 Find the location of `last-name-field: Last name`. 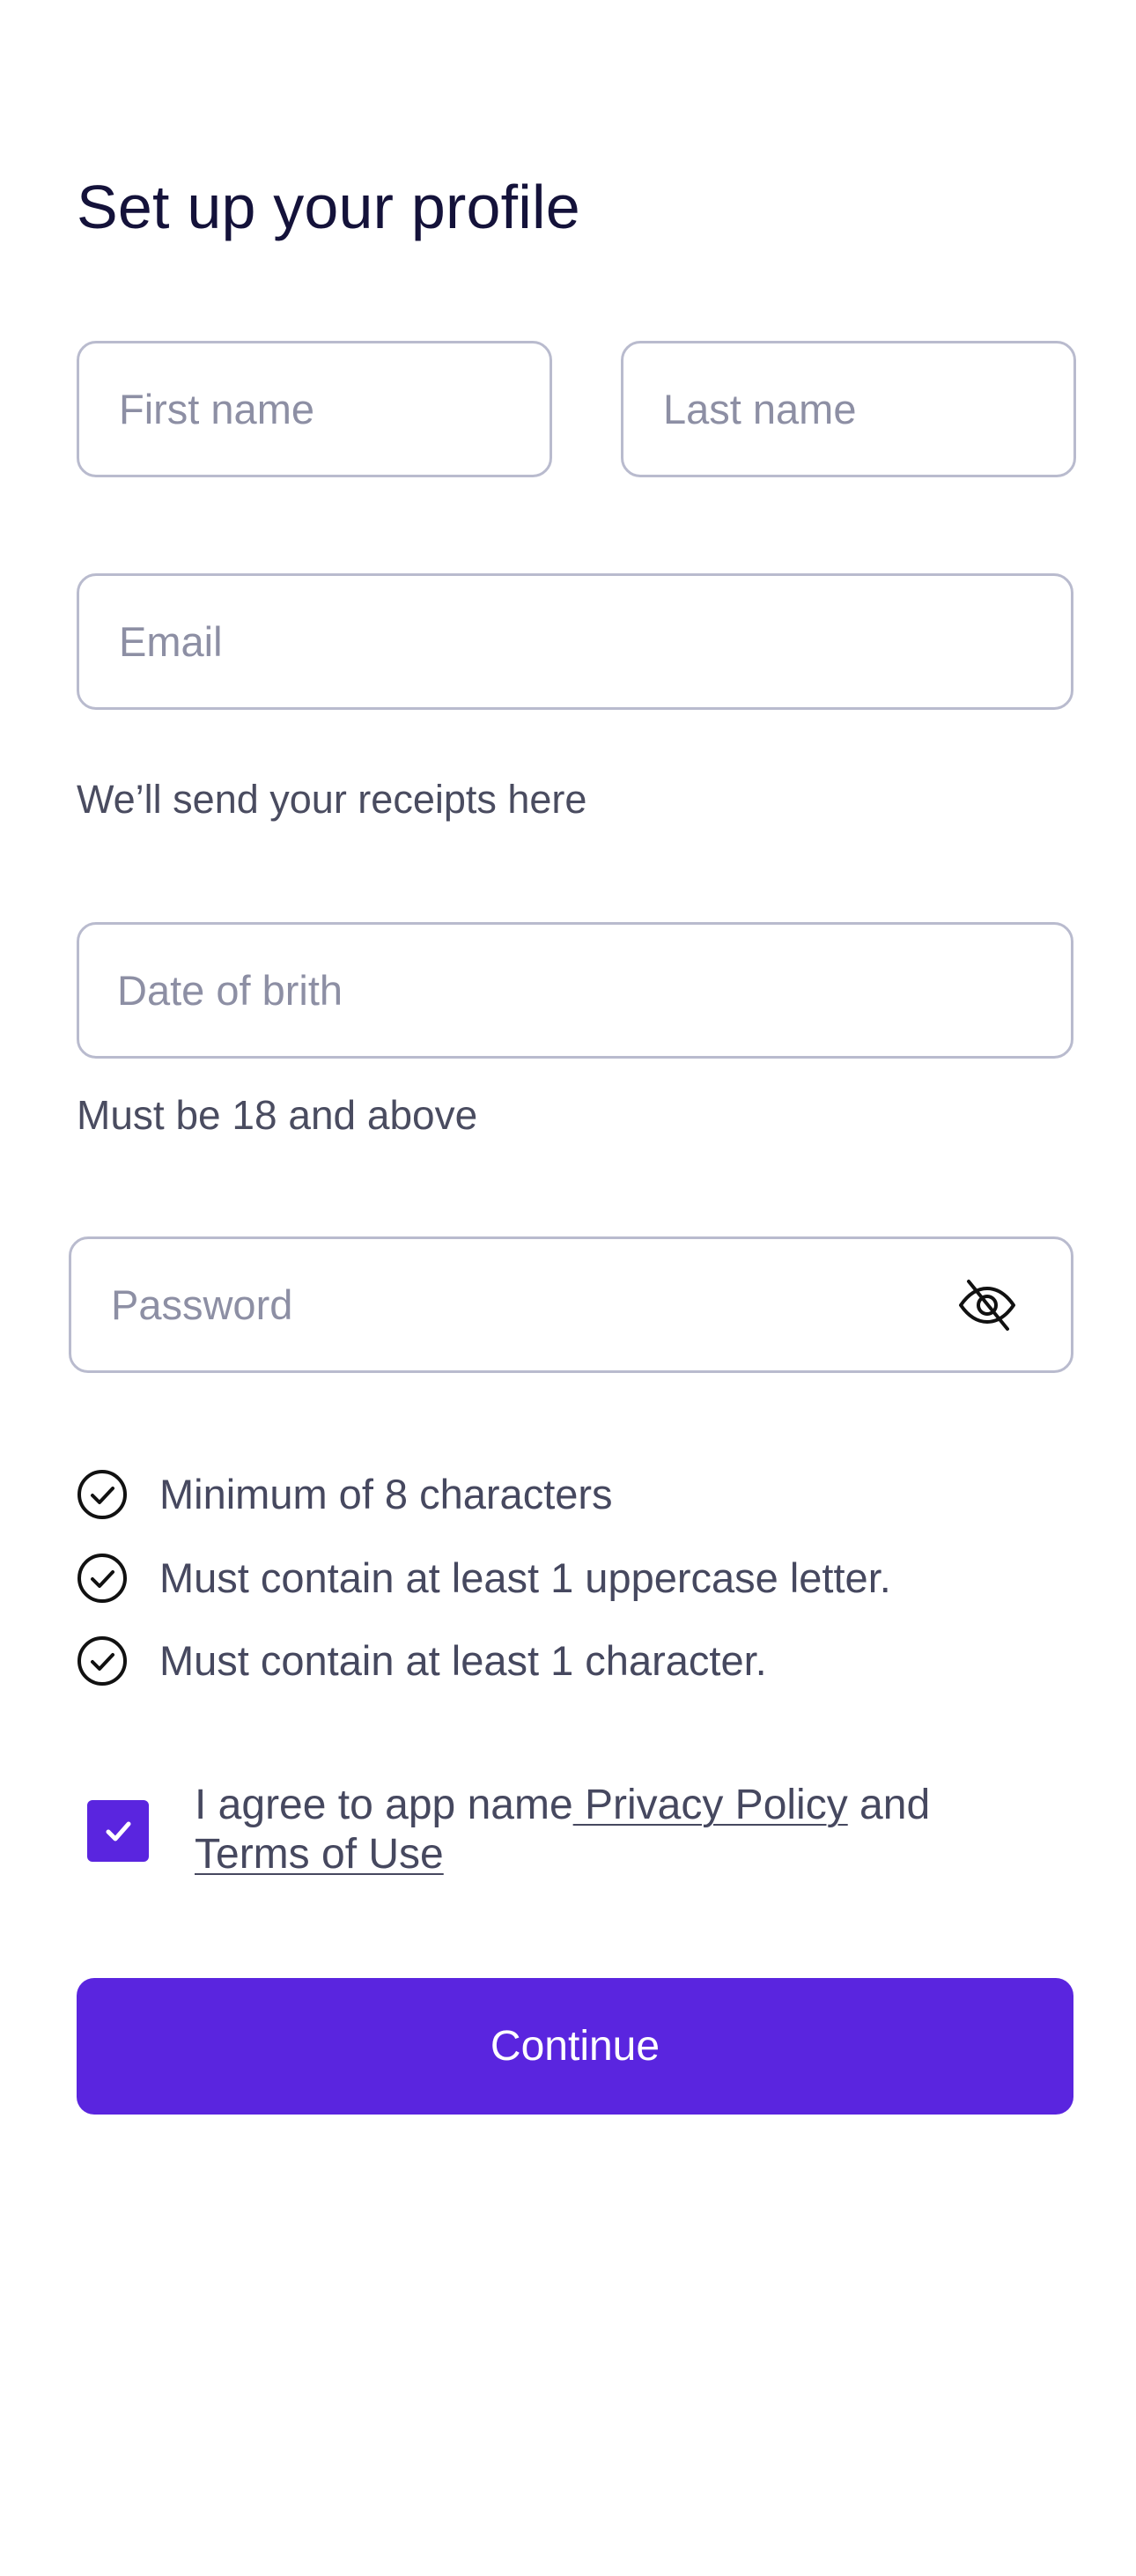

last-name-field: Last name is located at coordinates (848, 409).